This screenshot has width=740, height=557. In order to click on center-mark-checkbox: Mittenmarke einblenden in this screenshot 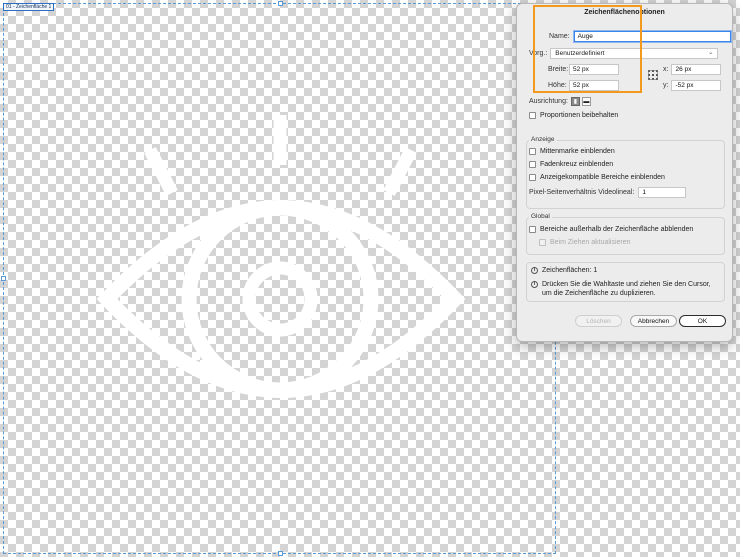, I will do `click(572, 151)`.